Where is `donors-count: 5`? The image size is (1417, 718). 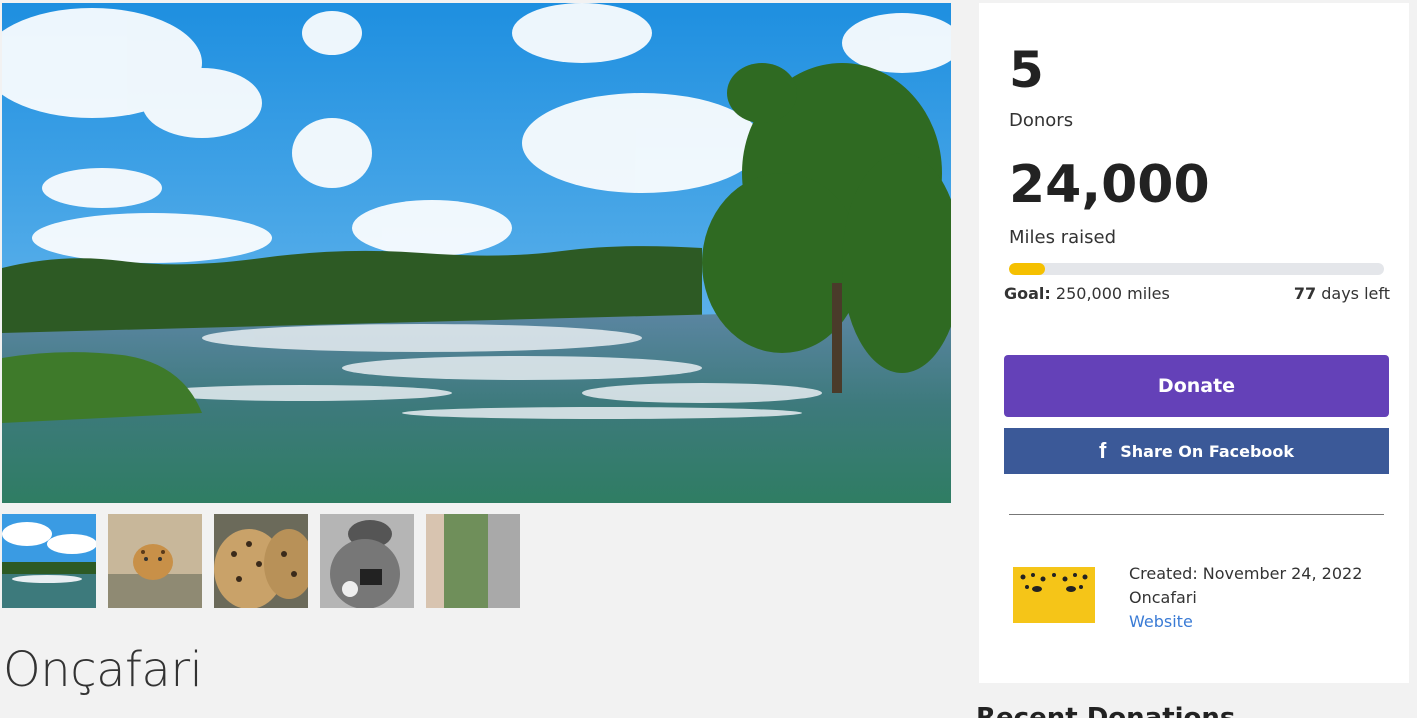 donors-count: 5 is located at coordinates (1026, 70).